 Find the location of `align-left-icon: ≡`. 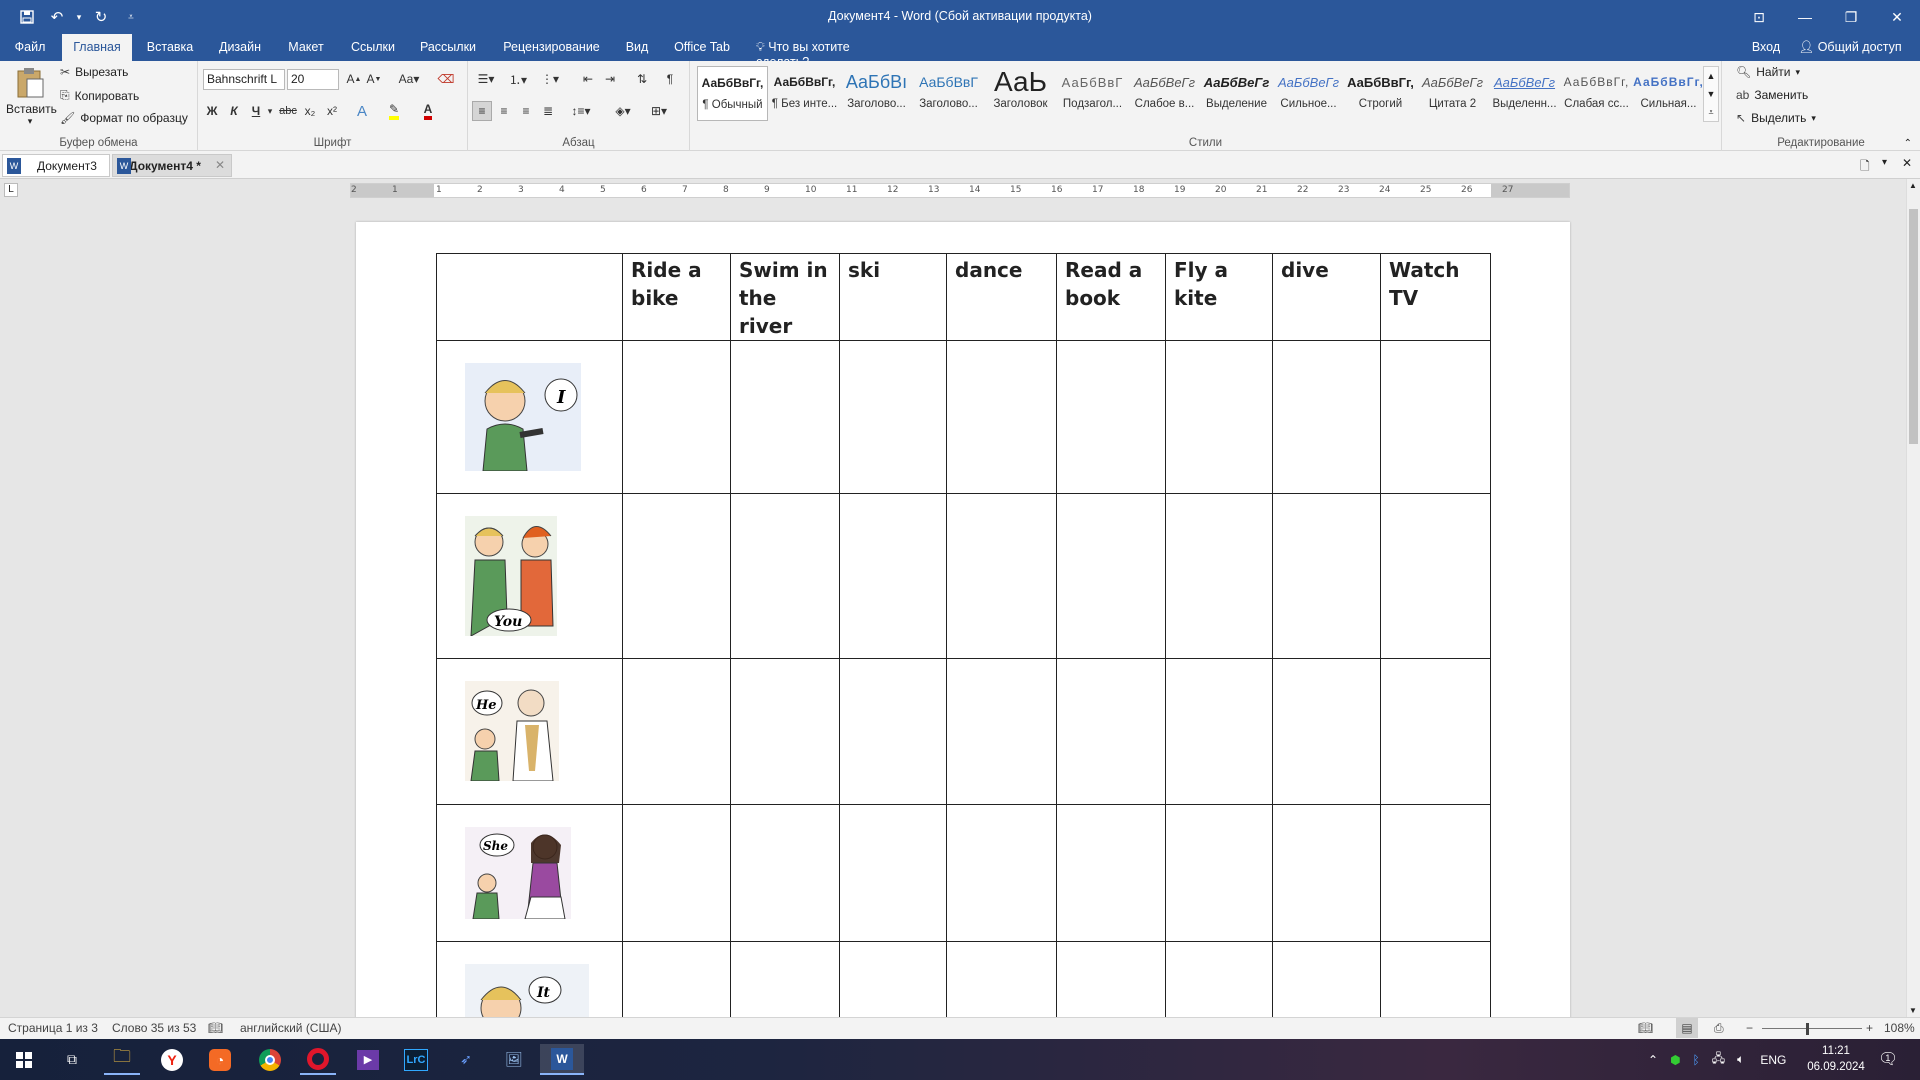

align-left-icon: ≡ is located at coordinates (482, 111).